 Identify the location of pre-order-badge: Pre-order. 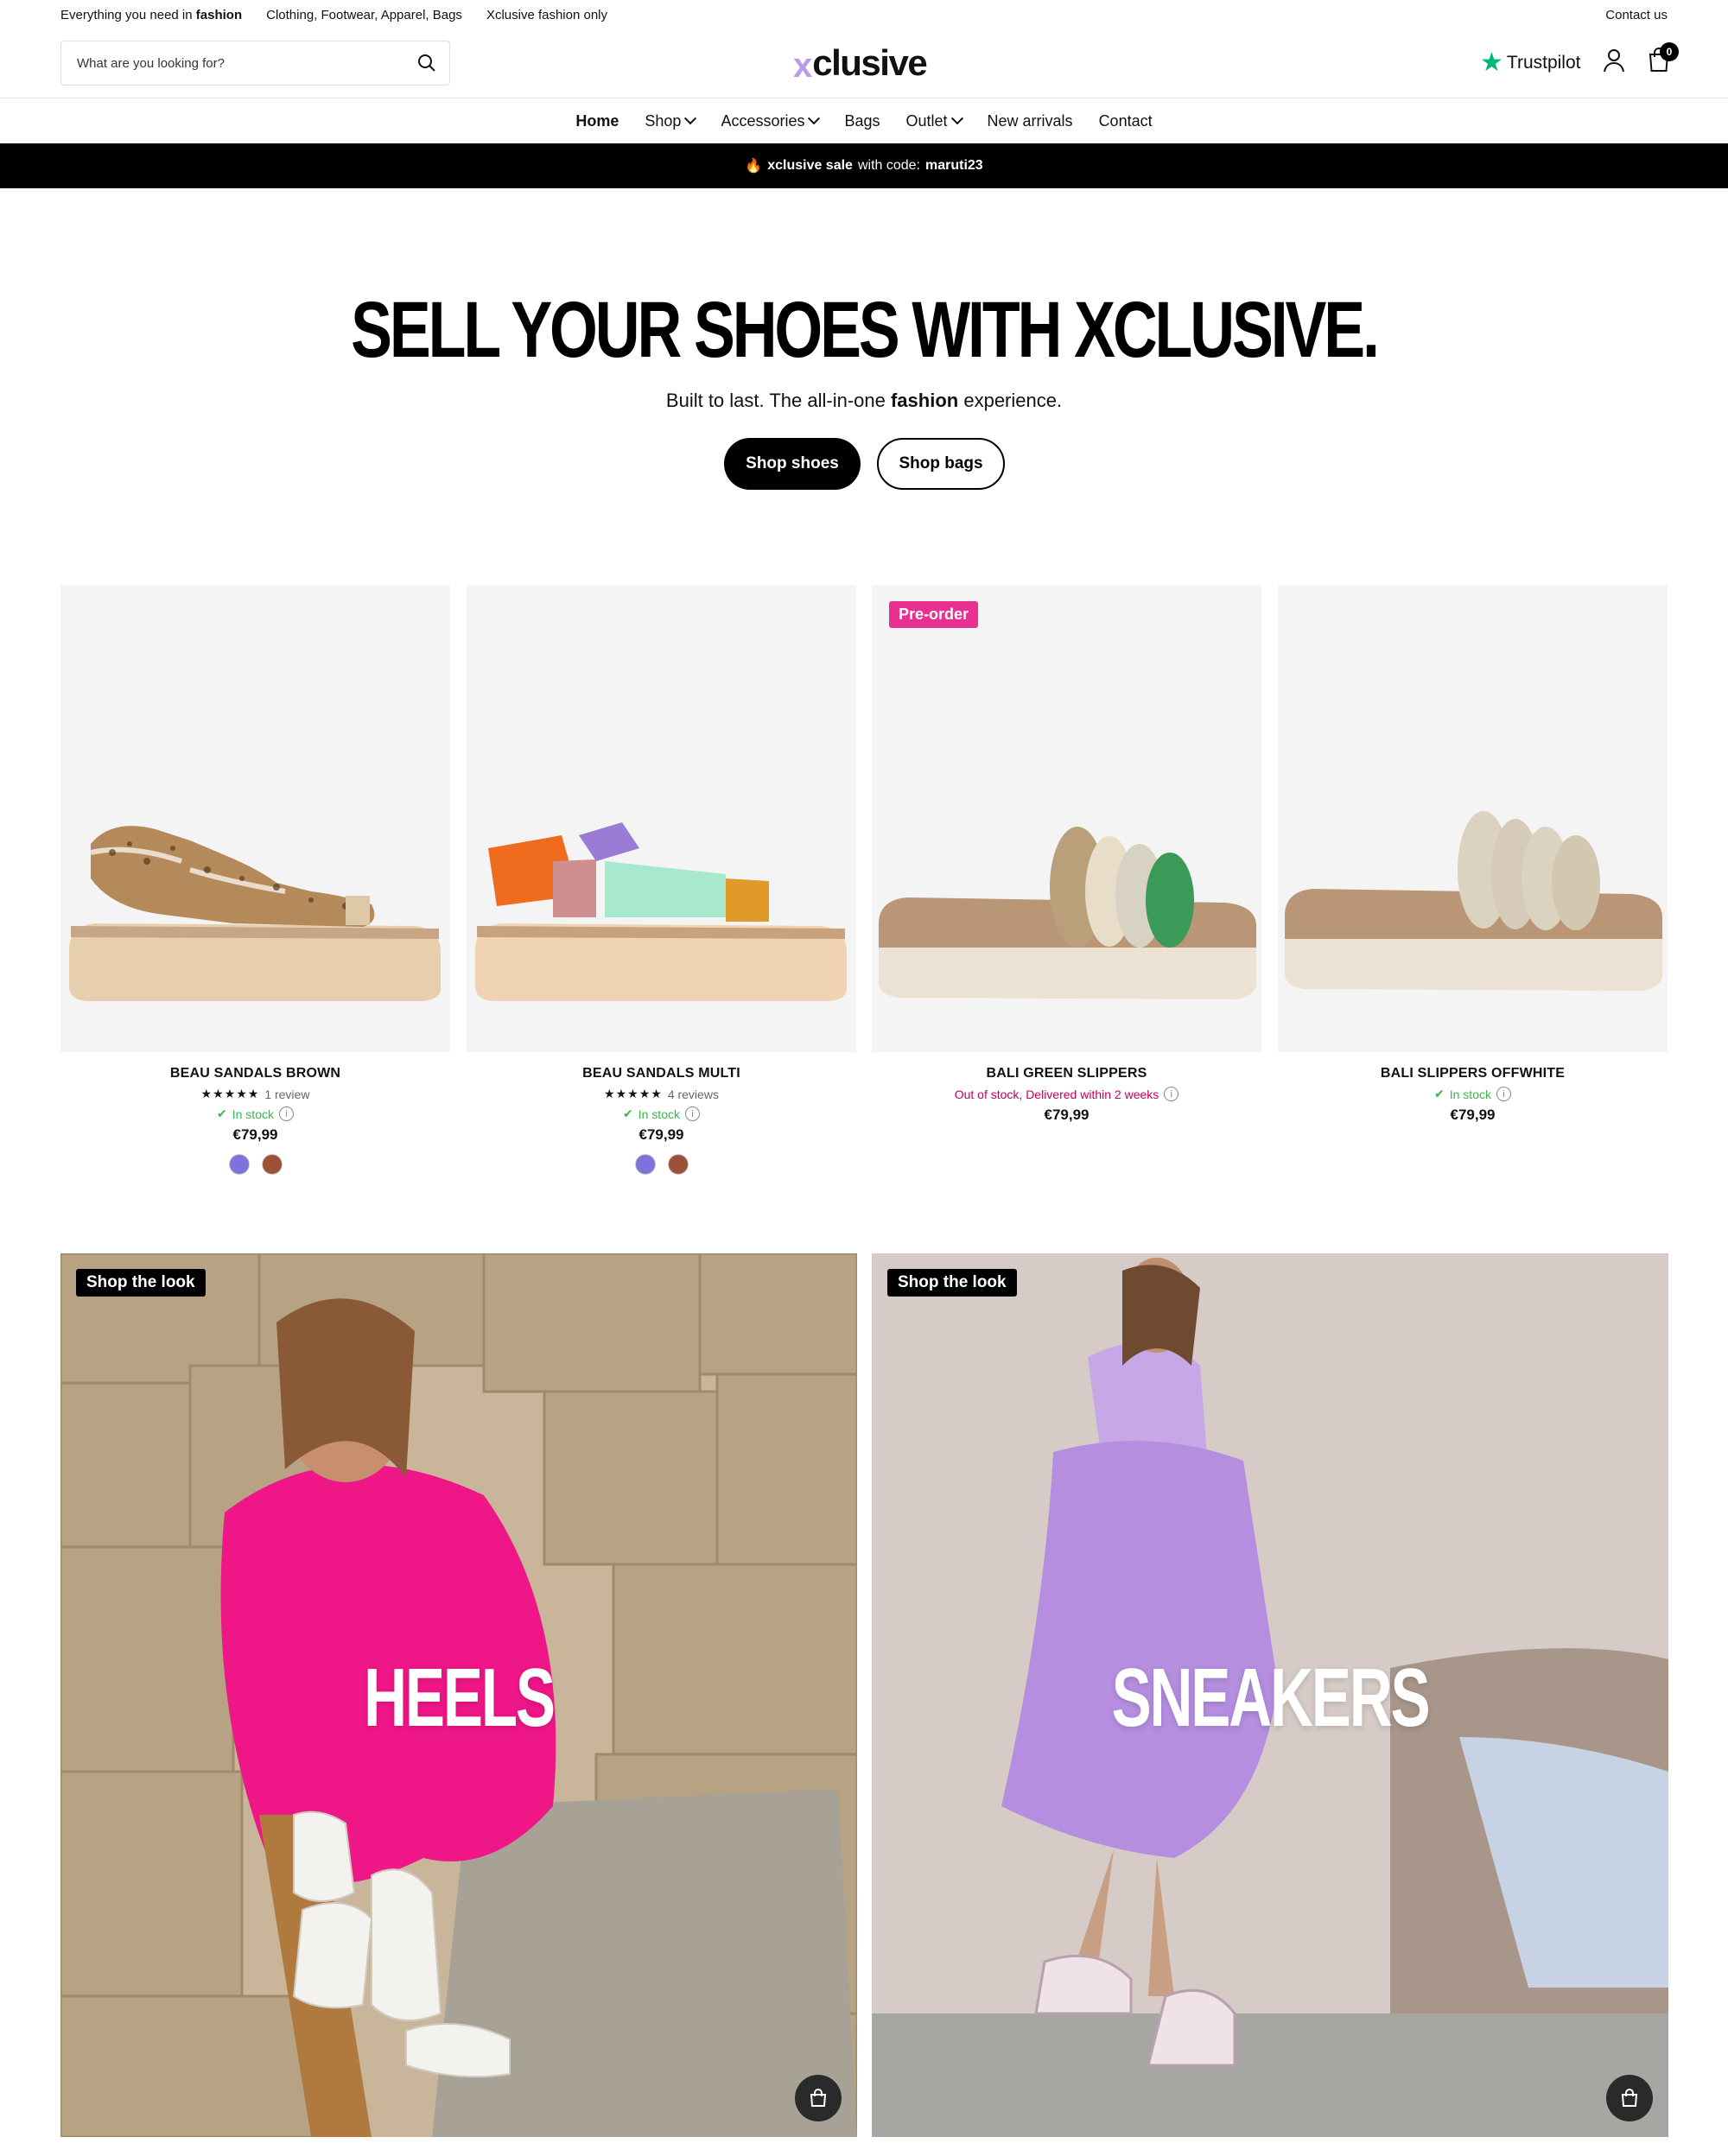
(934, 614).